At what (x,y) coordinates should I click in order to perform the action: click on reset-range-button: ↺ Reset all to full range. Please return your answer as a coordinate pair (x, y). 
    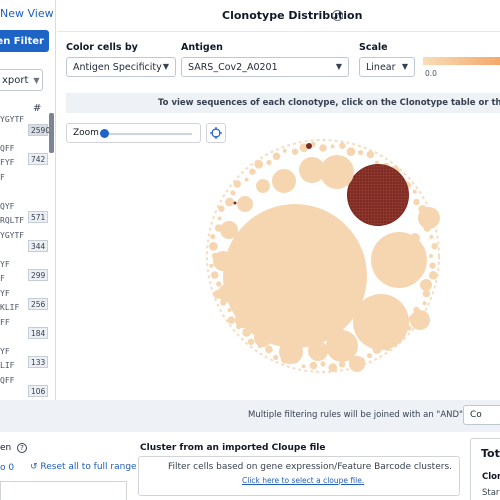
    Looking at the image, I should click on (83, 467).